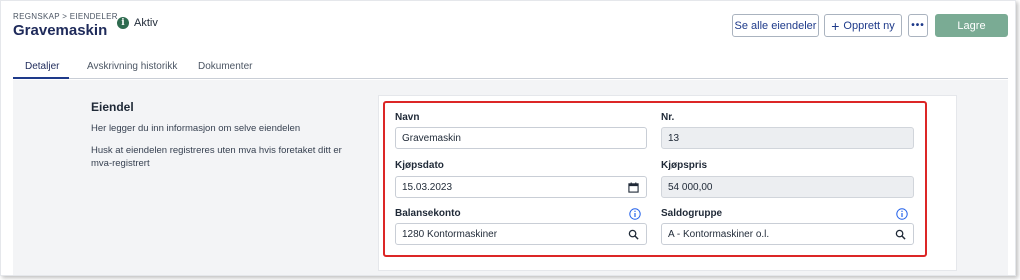 Image resolution: width=1020 pixels, height=280 pixels. I want to click on number-field: 13, so click(787, 138).